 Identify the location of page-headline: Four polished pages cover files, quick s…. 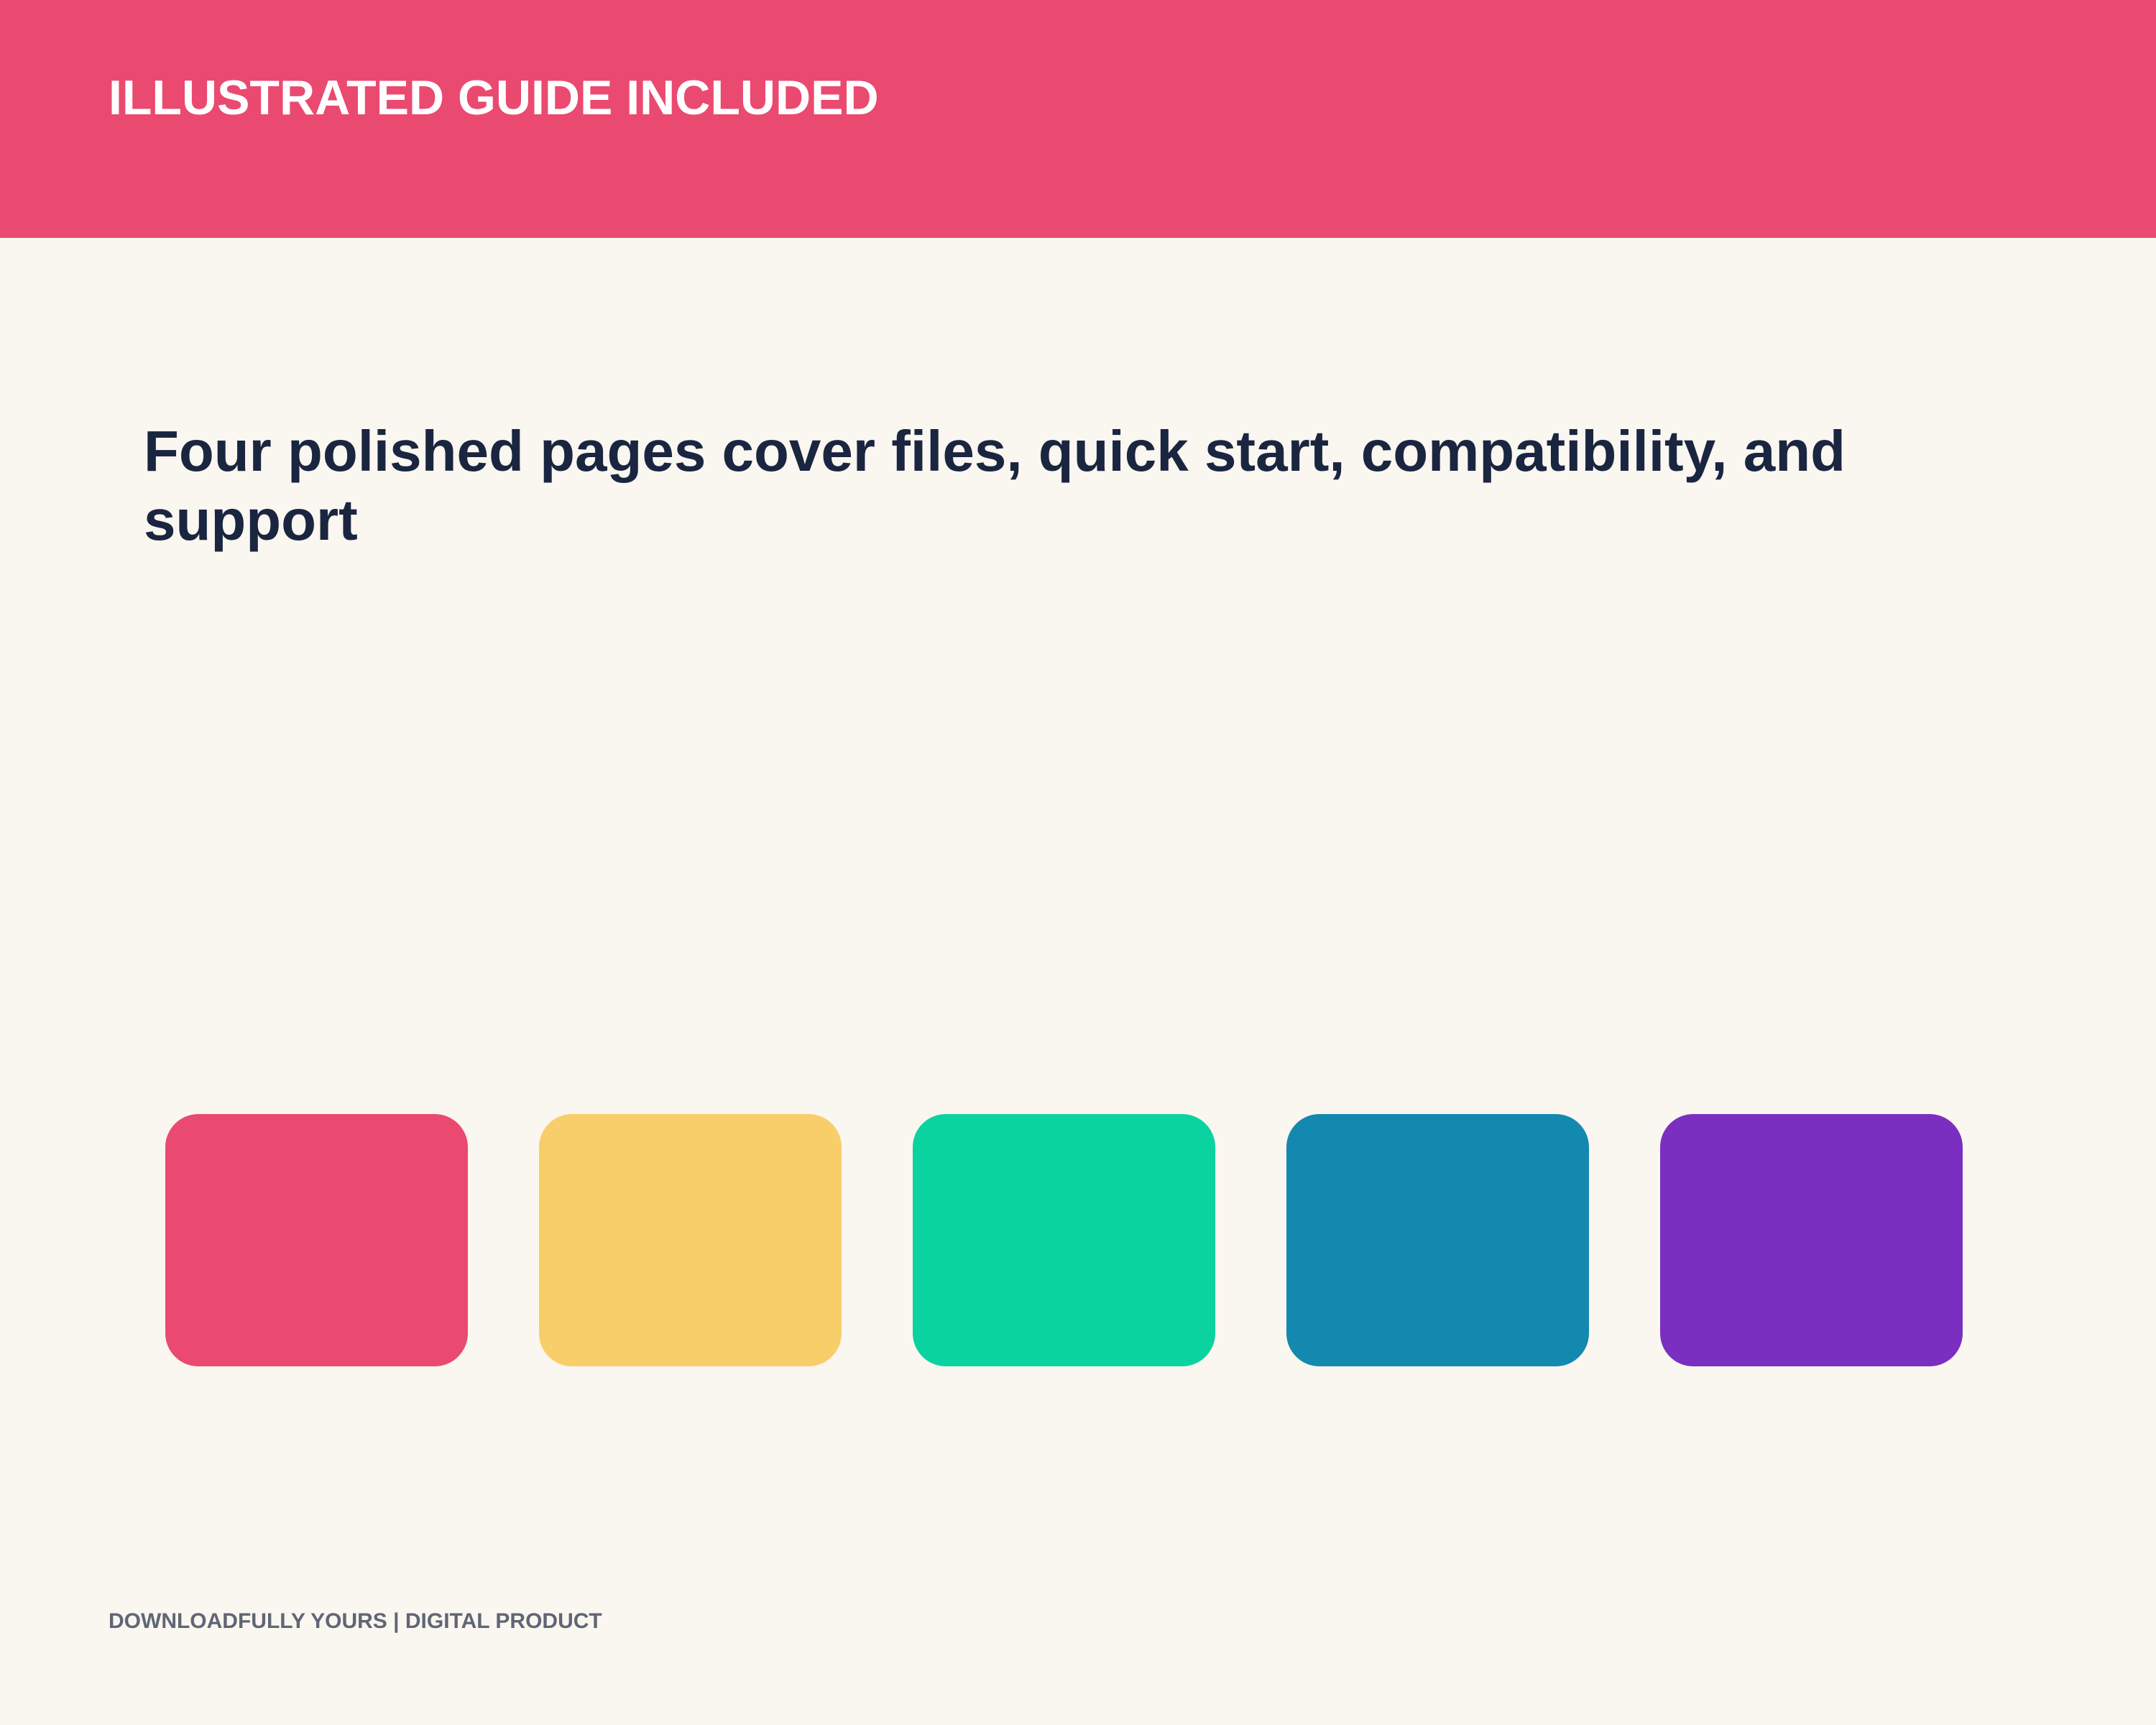
(995, 485).